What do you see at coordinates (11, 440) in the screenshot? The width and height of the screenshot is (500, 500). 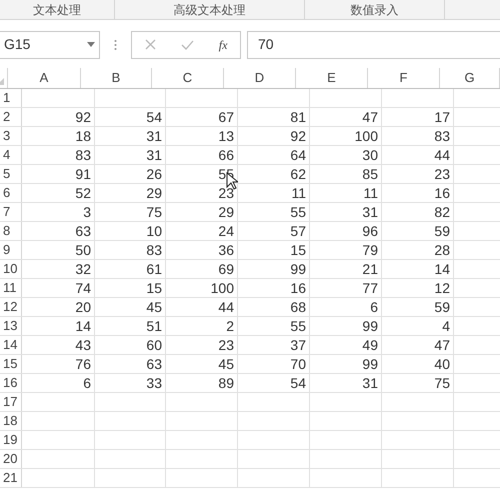 I see `row-header: 19` at bounding box center [11, 440].